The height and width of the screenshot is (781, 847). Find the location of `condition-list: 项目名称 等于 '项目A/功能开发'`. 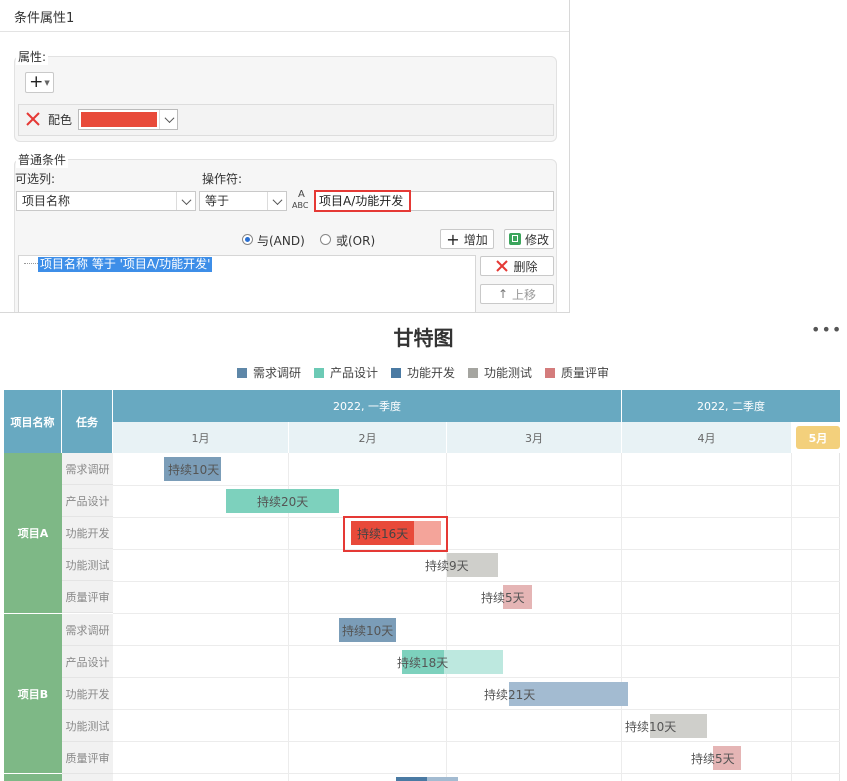

condition-list: 项目名称 等于 '项目A/功能开发' is located at coordinates (247, 283).